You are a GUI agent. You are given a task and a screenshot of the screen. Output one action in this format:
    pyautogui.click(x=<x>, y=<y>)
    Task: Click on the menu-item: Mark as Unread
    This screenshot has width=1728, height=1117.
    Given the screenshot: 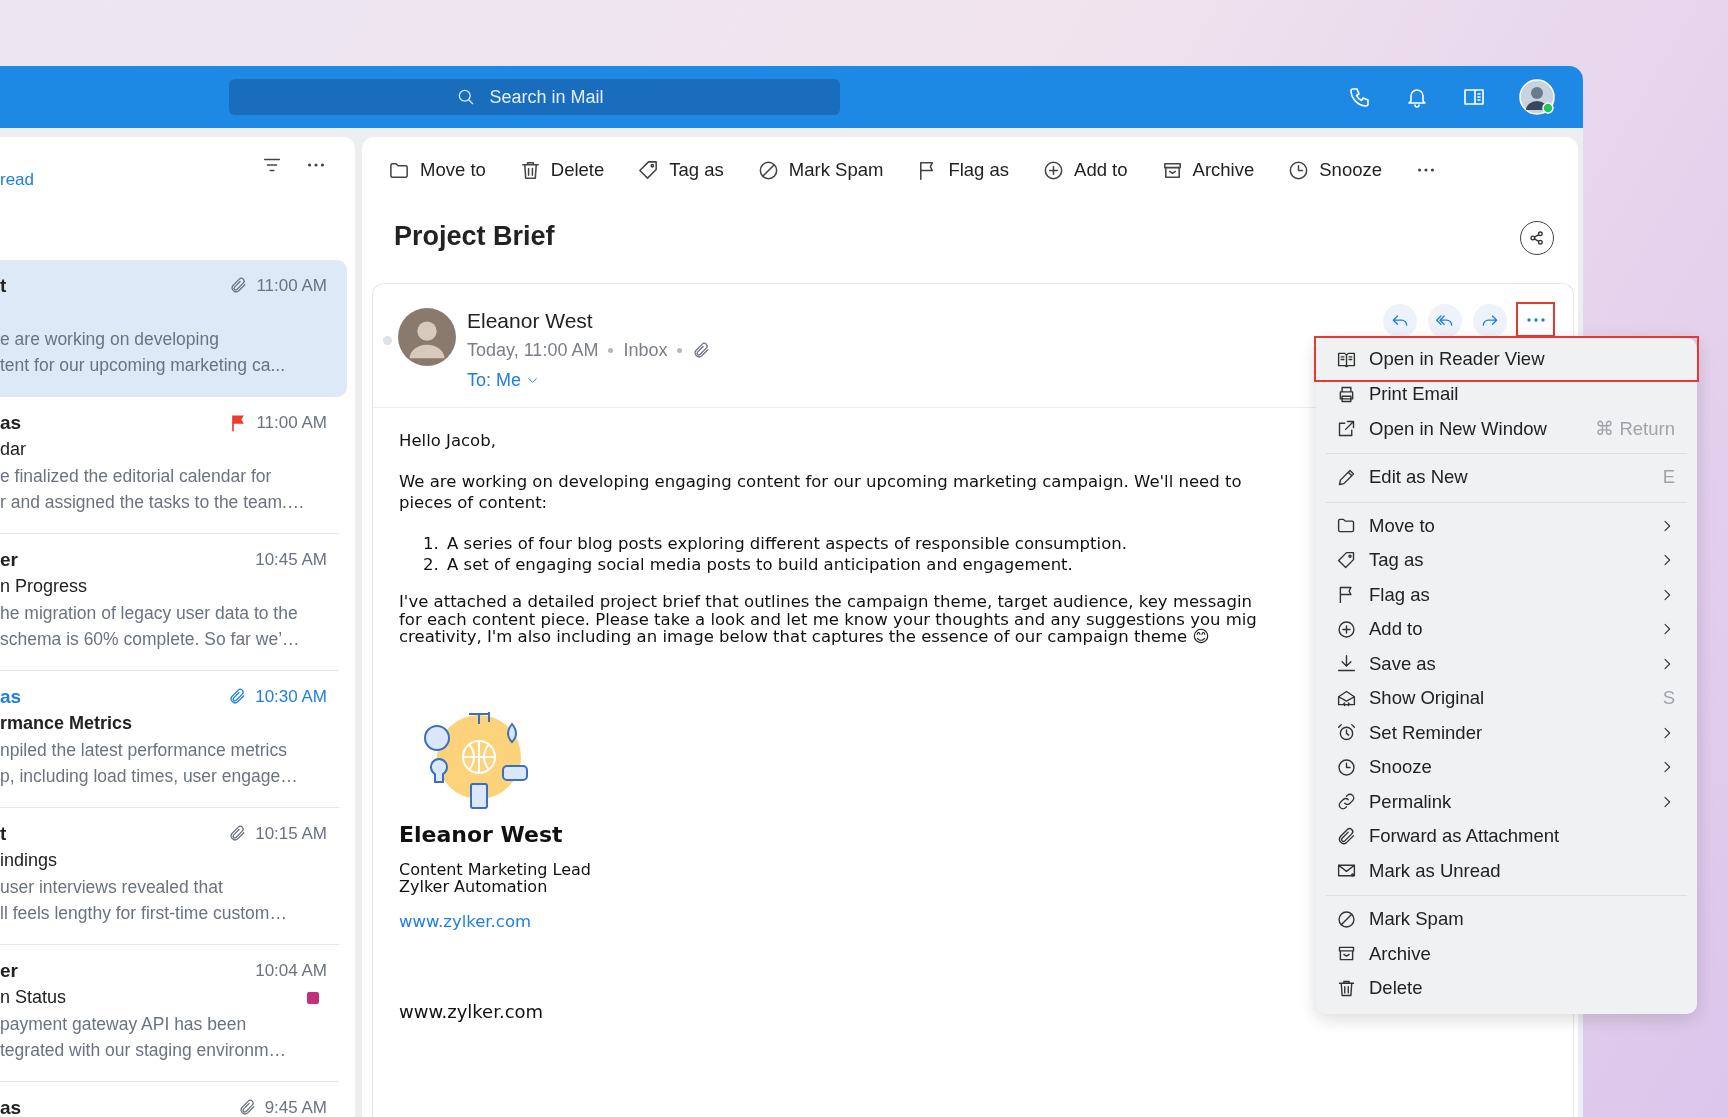 What is the action you would take?
    pyautogui.click(x=1506, y=870)
    